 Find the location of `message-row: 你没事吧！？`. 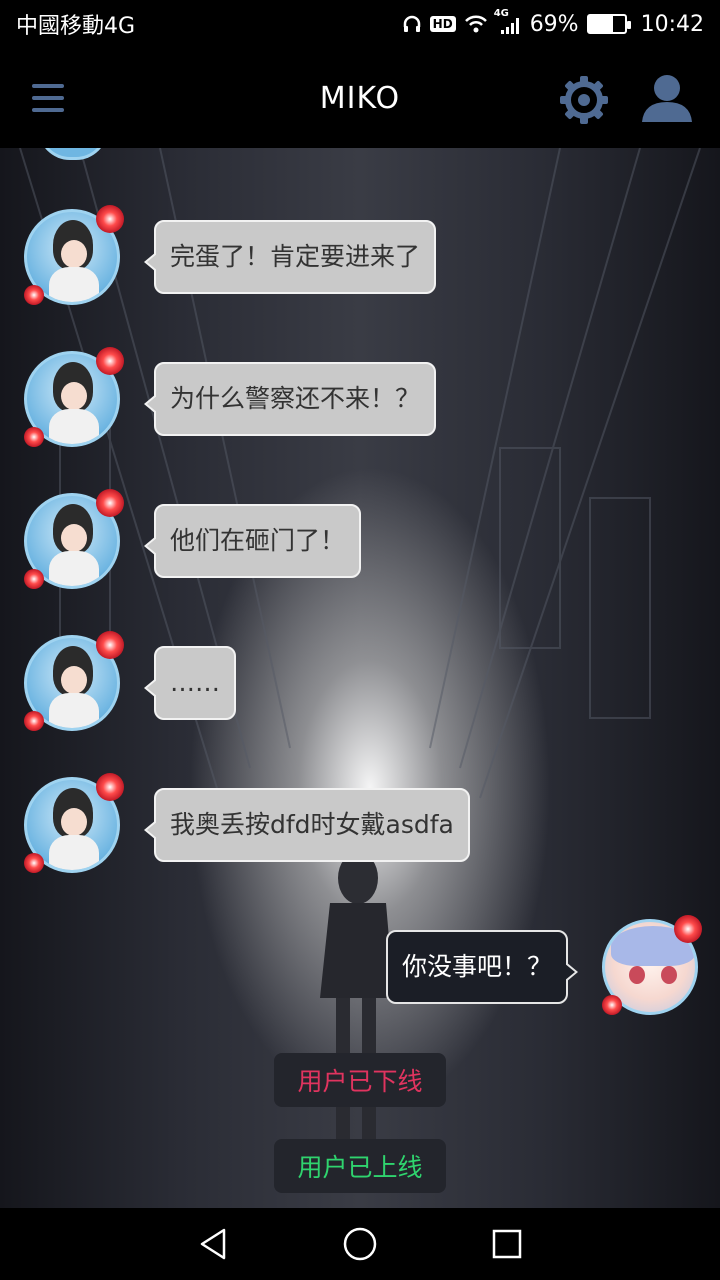

message-row: 你没事吧！？ is located at coordinates (543, 967).